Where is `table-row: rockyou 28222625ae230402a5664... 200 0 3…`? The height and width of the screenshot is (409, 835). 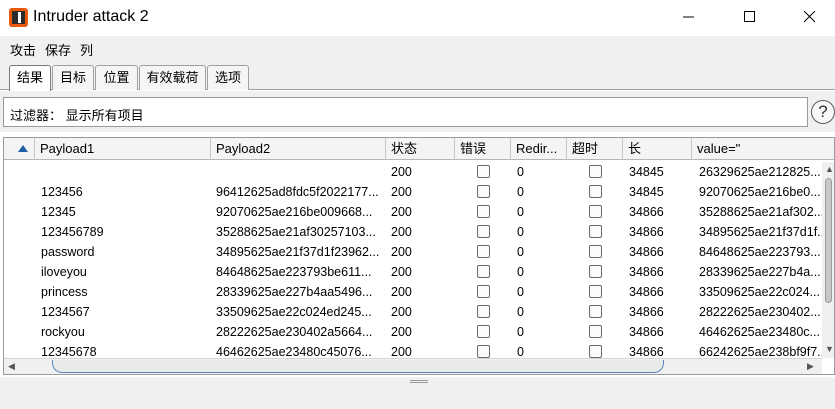
table-row: rockyou 28222625ae230402a5664... 200 0 3… is located at coordinates (413, 332).